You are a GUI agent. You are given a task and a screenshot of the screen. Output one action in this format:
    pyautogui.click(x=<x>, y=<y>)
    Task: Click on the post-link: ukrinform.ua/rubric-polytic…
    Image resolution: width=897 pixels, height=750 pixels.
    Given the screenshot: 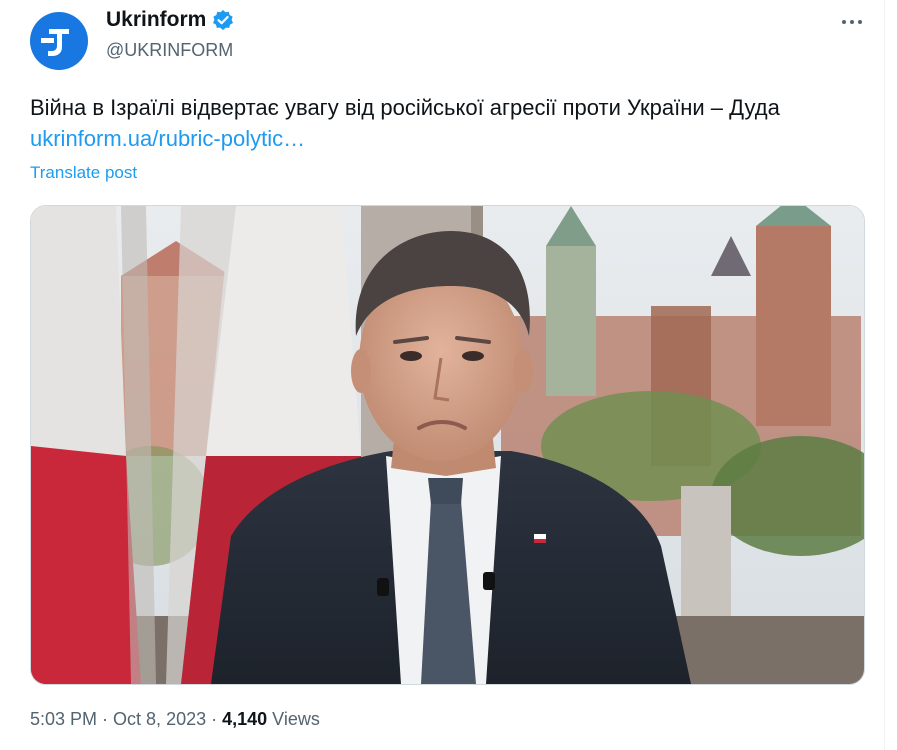 What is the action you would take?
    pyautogui.click(x=167, y=139)
    